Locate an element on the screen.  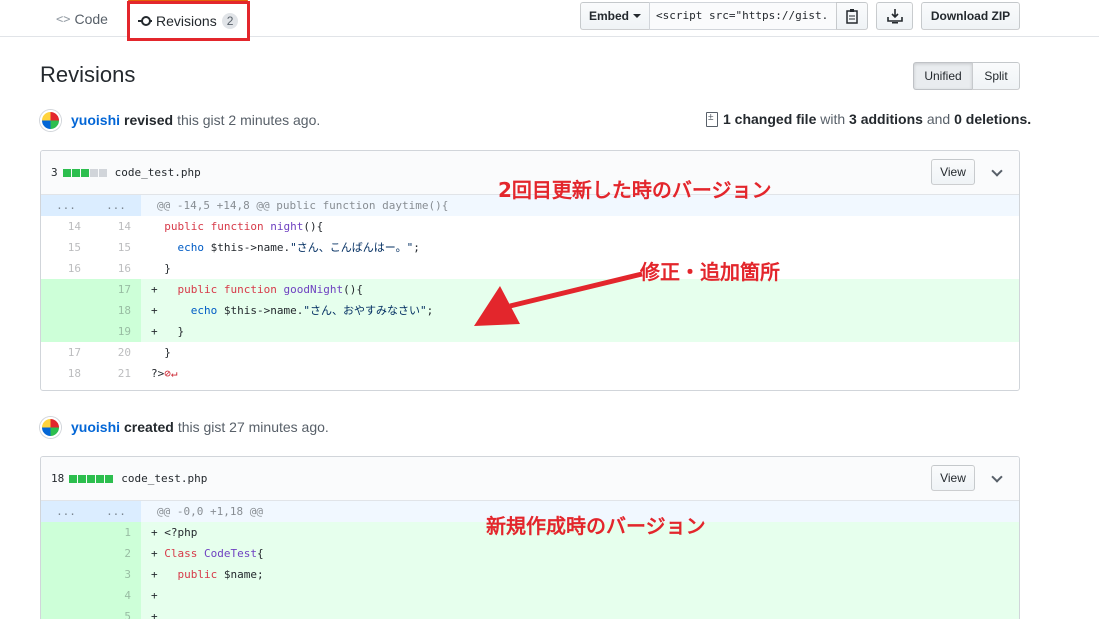
annotation-new-version: 新規作成時のバージョン is located at coordinates (596, 526).